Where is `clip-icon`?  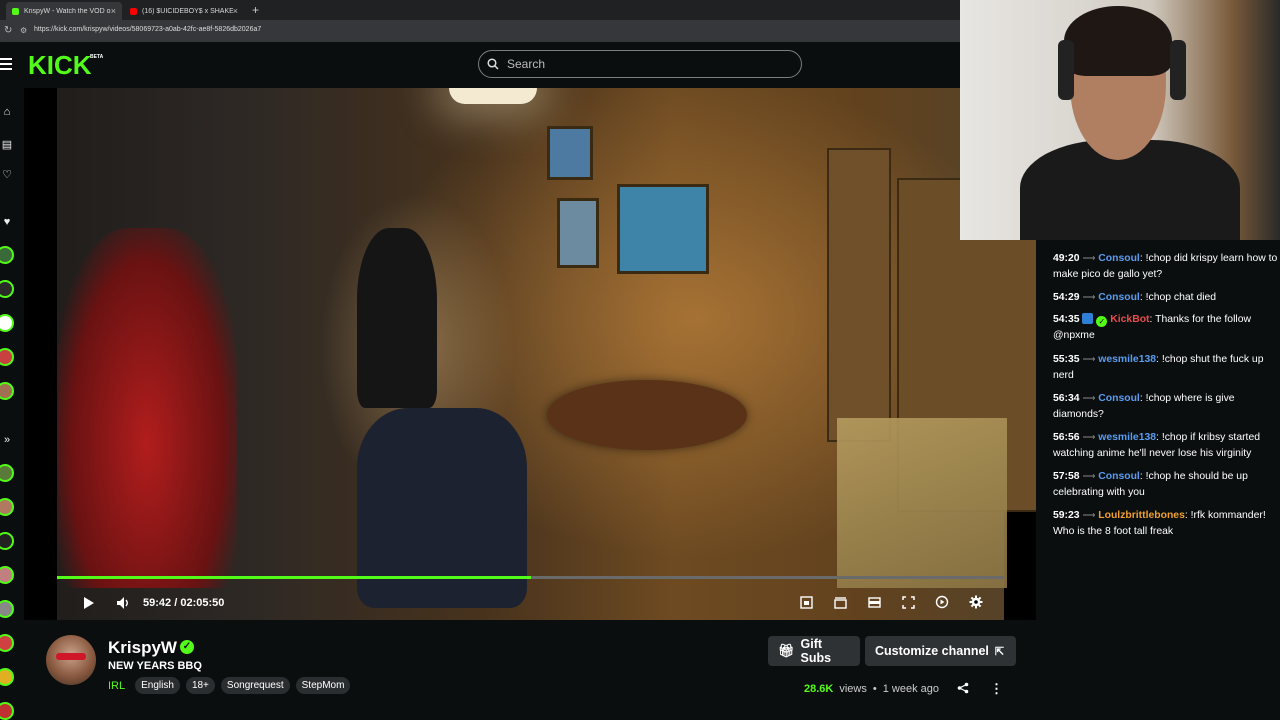
clip-icon is located at coordinates (840, 602).